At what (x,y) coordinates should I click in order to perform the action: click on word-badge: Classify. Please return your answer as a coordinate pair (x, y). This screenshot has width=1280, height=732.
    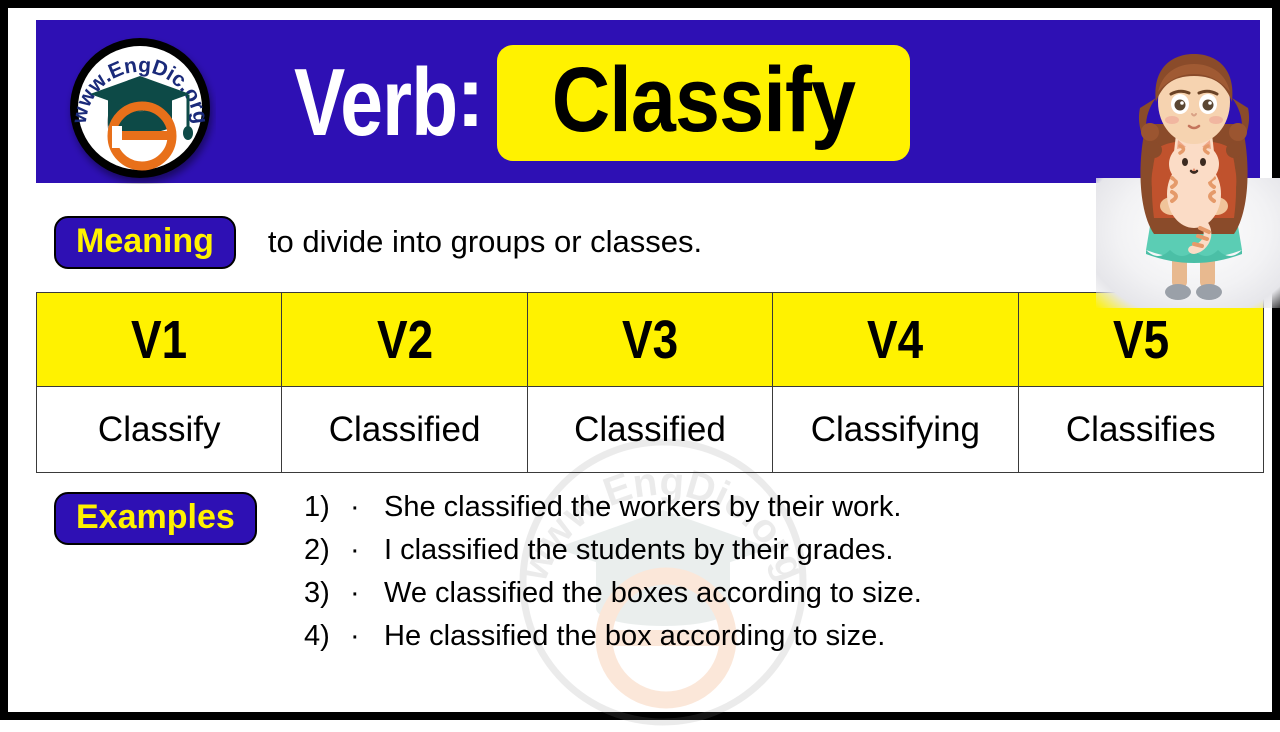
    Looking at the image, I should click on (703, 103).